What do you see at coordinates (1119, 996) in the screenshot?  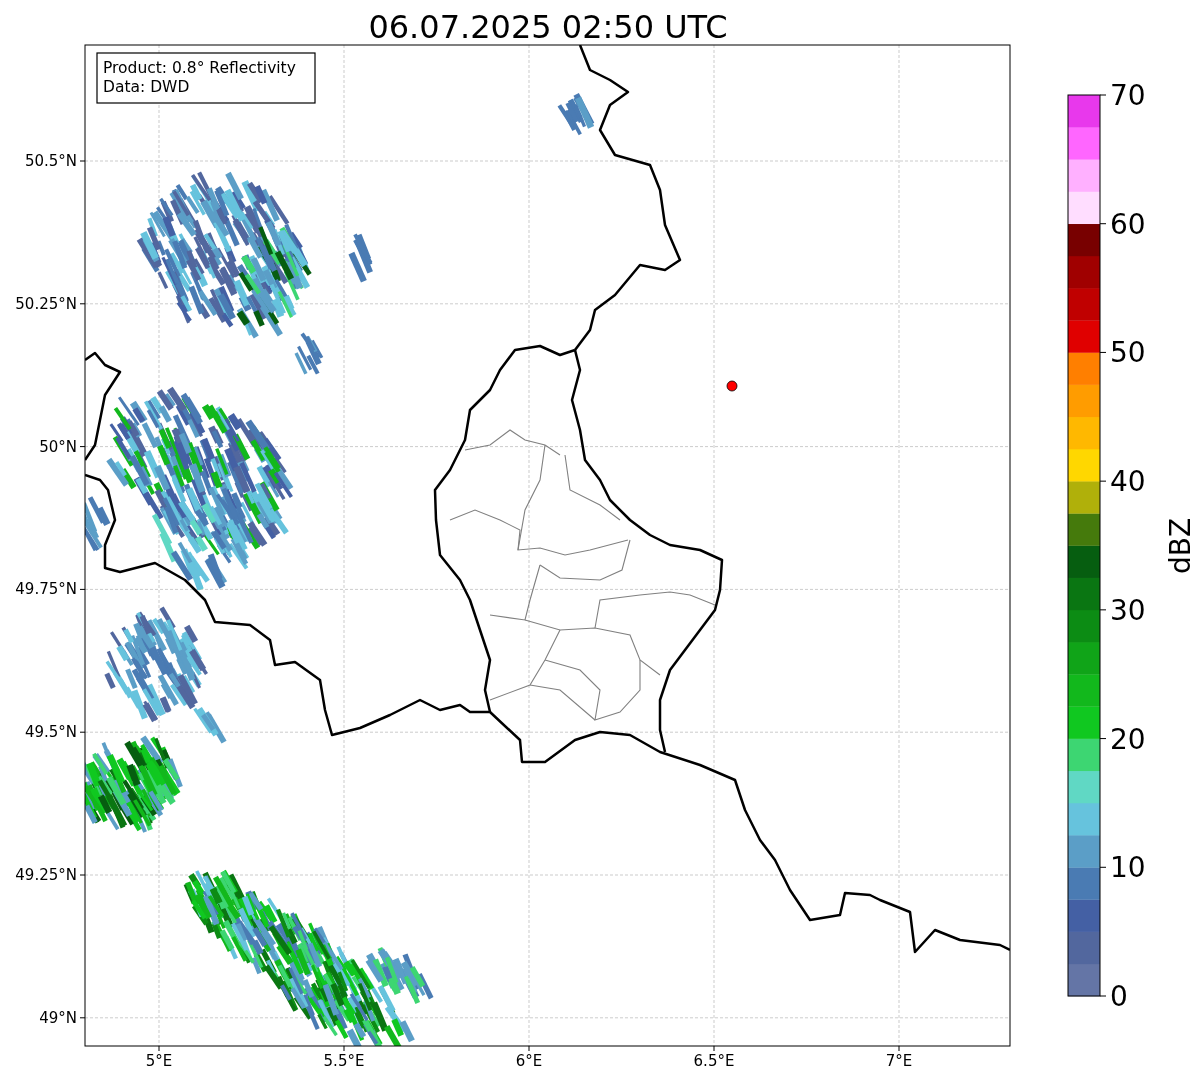 I see `colorbar-tick-label: 0` at bounding box center [1119, 996].